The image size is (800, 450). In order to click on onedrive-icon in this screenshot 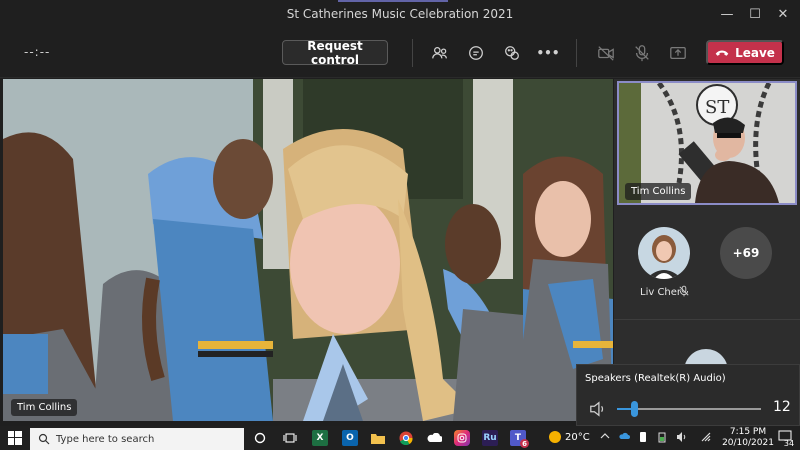, I will do `click(434, 438)`.